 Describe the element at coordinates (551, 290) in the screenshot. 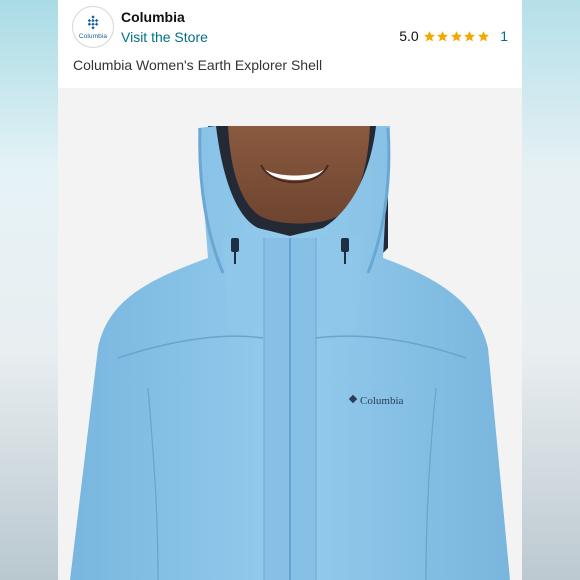

I see `right-background-edge` at that location.